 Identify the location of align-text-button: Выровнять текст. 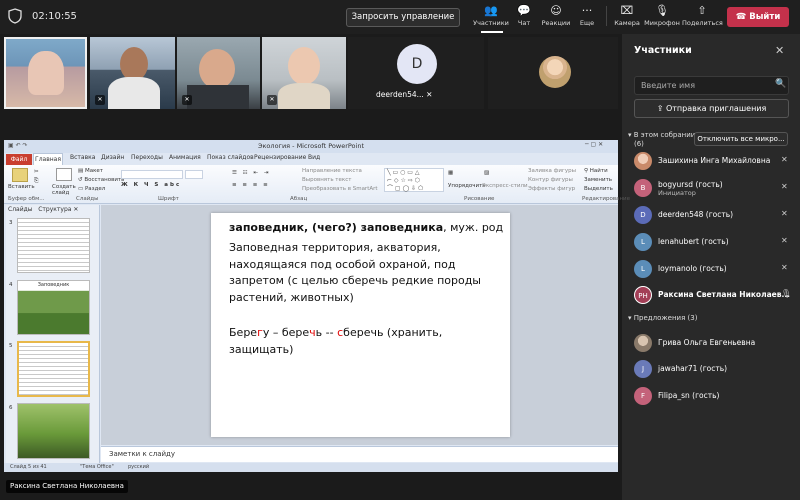
(326, 180).